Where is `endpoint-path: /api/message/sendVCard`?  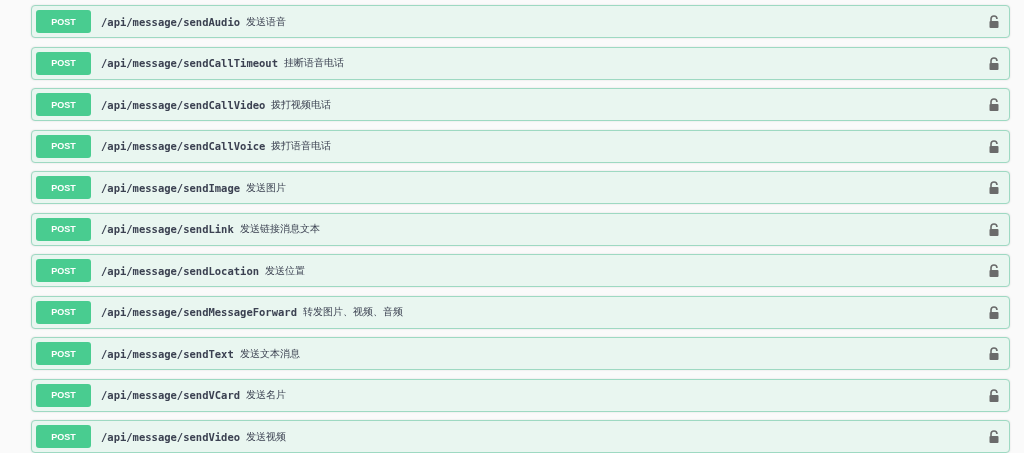
endpoint-path: /api/message/sendVCard is located at coordinates (171, 395).